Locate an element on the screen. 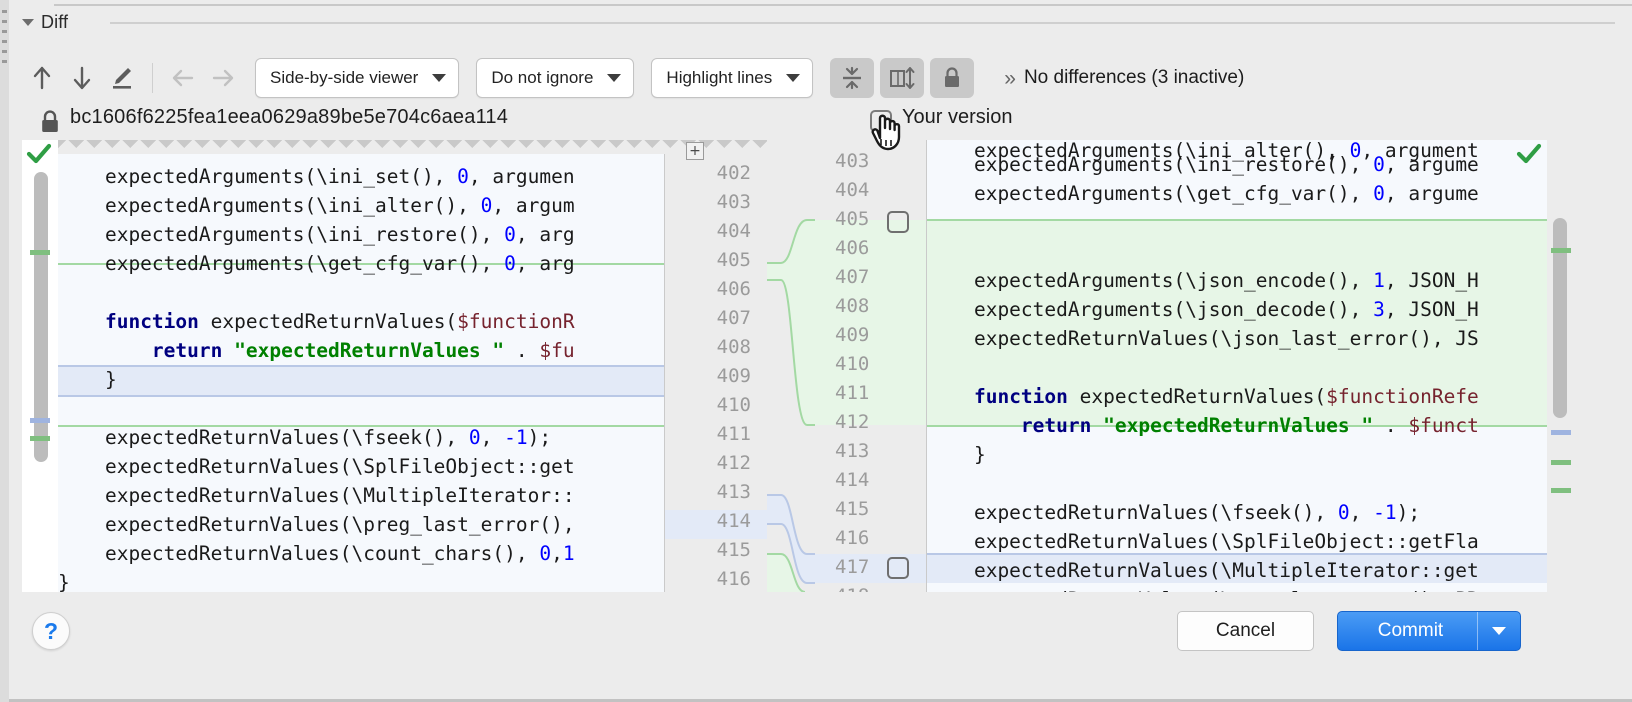 This screenshot has height=702, width=1632. ignore-mode-label: Do not ignore is located at coordinates (542, 77).